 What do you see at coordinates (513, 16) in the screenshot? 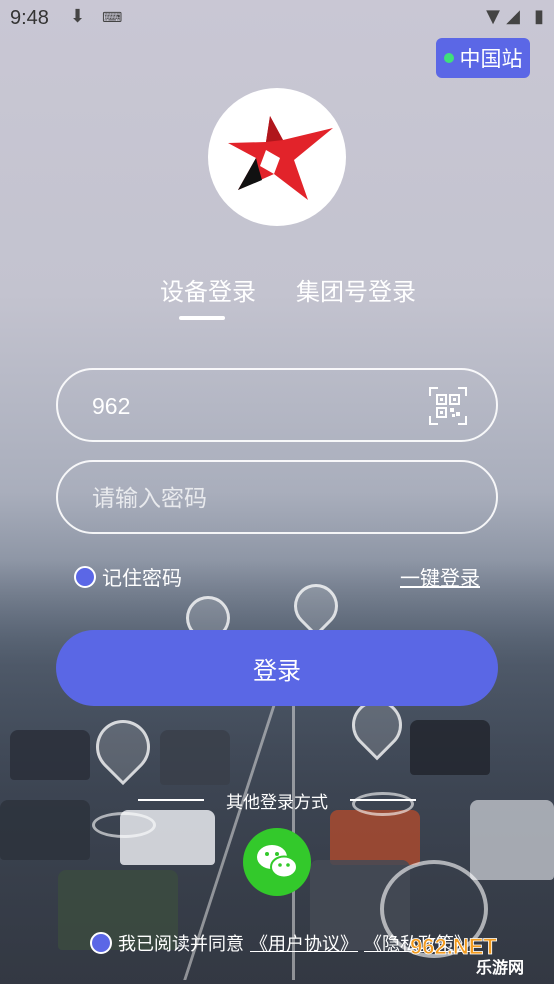
I see `signal-icon: ◢` at bounding box center [513, 16].